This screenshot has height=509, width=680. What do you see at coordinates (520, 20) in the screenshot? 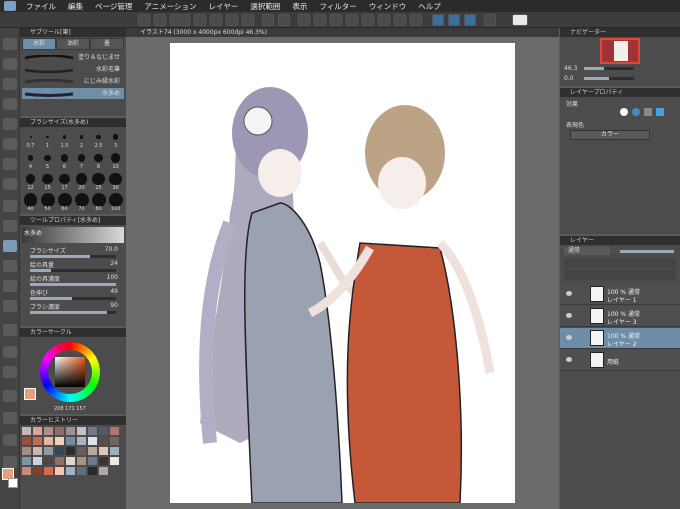
I see `help-icon` at bounding box center [520, 20].